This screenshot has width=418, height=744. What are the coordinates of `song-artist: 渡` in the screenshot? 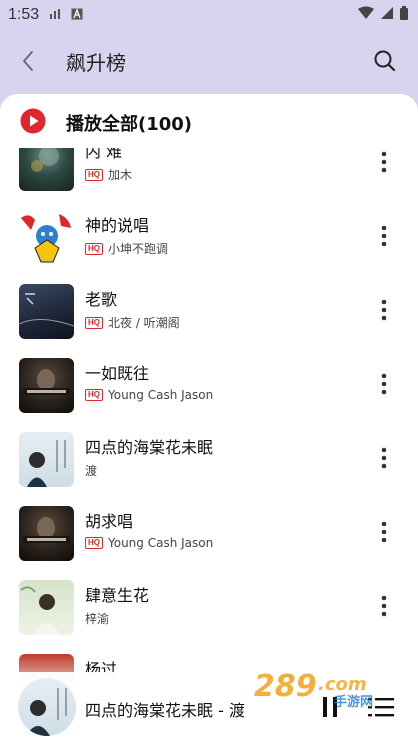 It's located at (91, 471).